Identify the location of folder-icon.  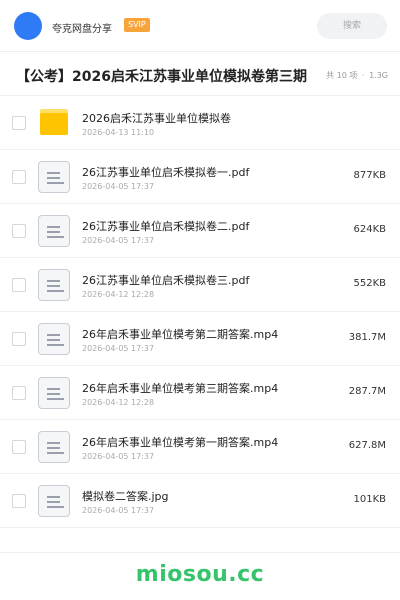
(54, 123).